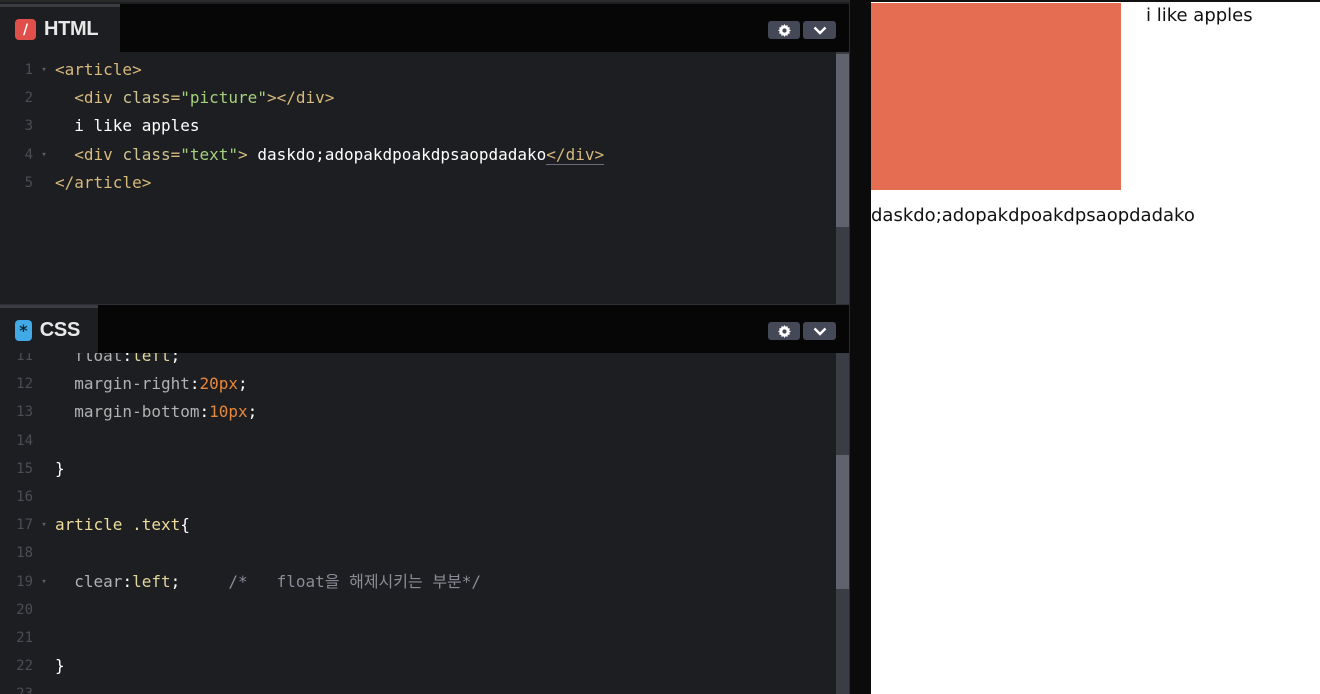 The image size is (1320, 694). I want to click on code-line: 19 ▾ clear:left; /* float을 해제시키는 부분*/, so click(418, 582).